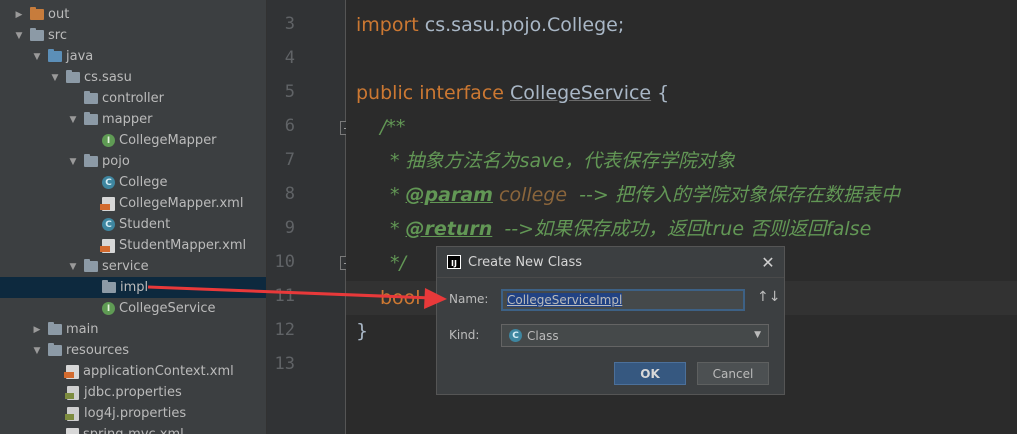  Describe the element at coordinates (133, 14) in the screenshot. I see `tree-item-out: ▶ out` at that location.